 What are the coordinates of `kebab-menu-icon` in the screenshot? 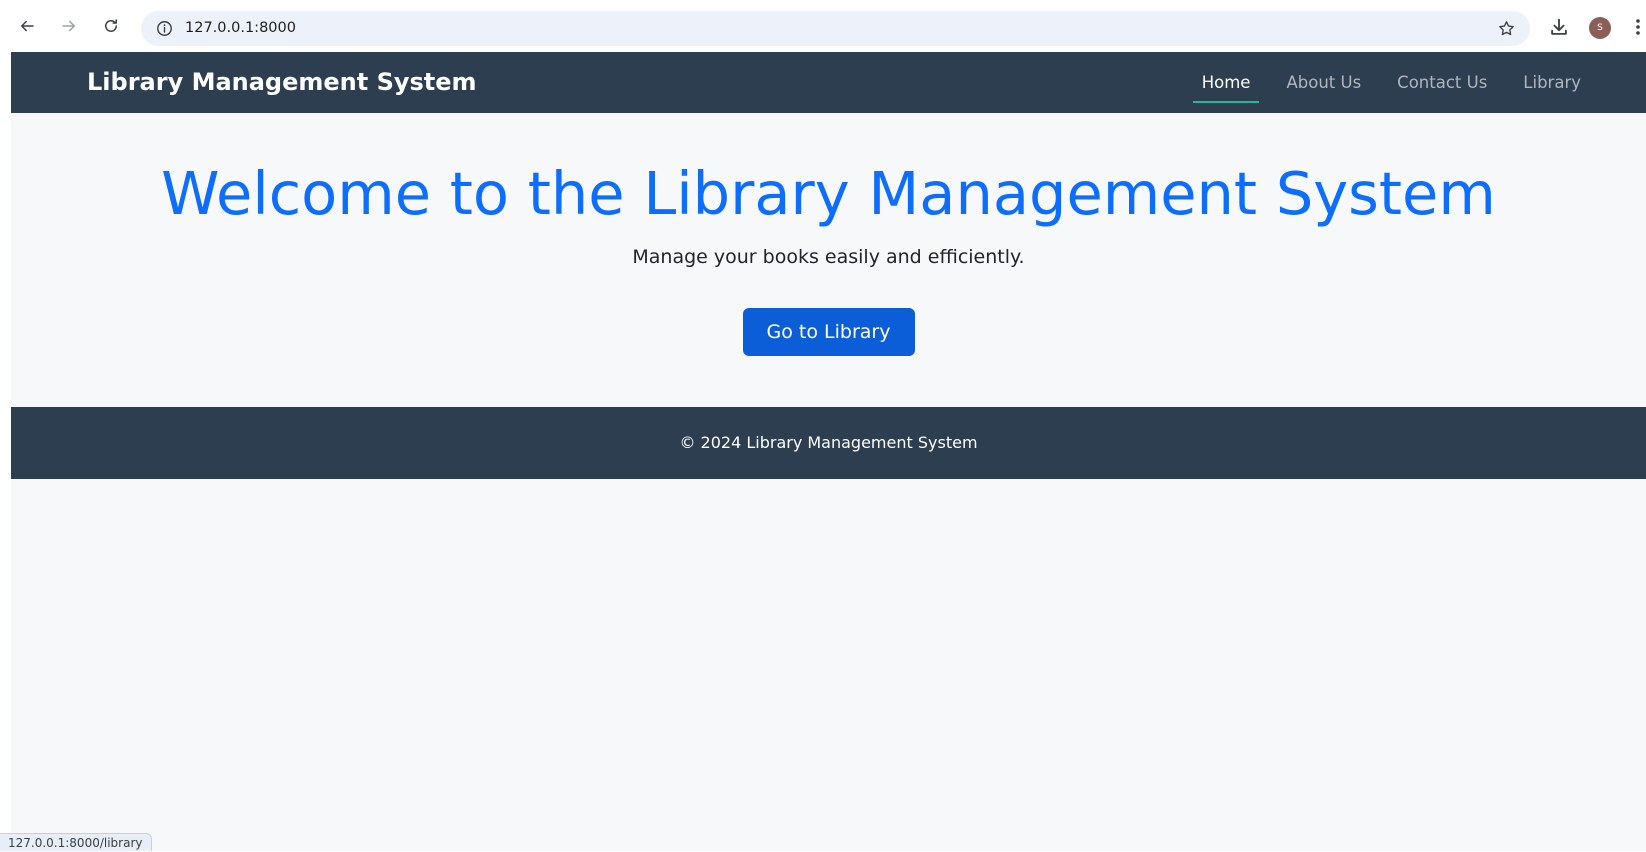 It's located at (1638, 27).